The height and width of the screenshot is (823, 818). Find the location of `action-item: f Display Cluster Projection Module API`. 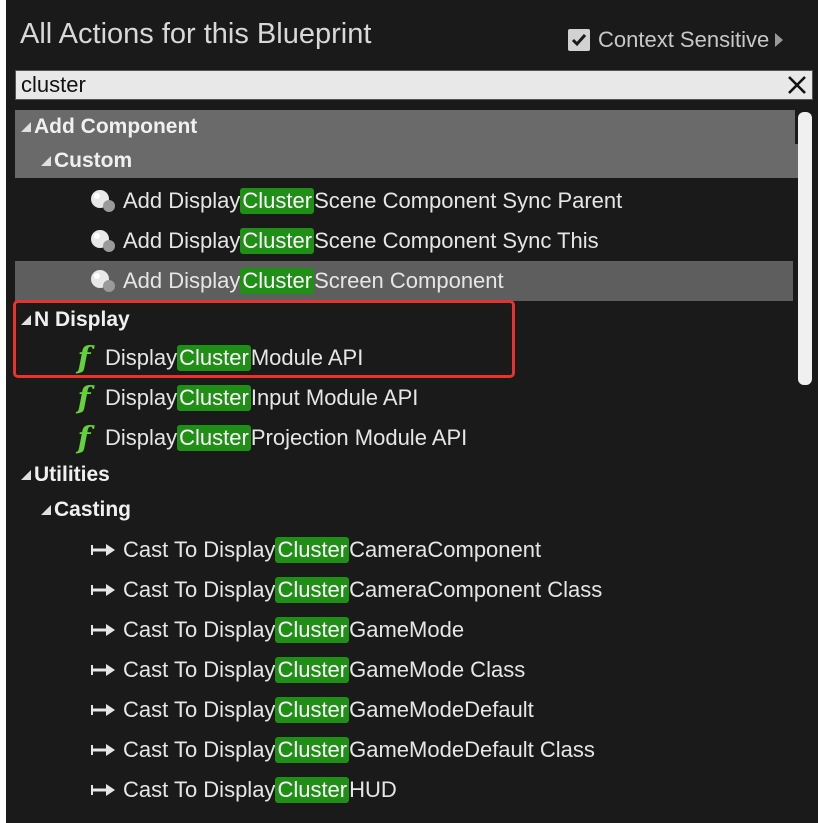

action-item: f Display Cluster Projection Module API is located at coordinates (416, 438).